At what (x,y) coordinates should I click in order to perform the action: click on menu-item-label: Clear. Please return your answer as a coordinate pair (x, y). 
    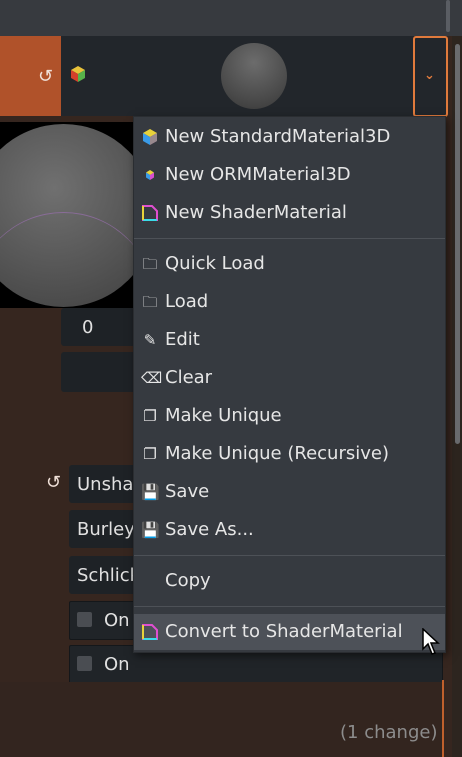
    Looking at the image, I should click on (189, 377).